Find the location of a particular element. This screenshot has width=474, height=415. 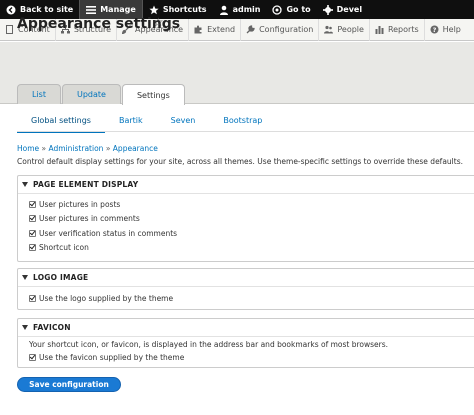

goto-tab: Go to is located at coordinates (291, 9).